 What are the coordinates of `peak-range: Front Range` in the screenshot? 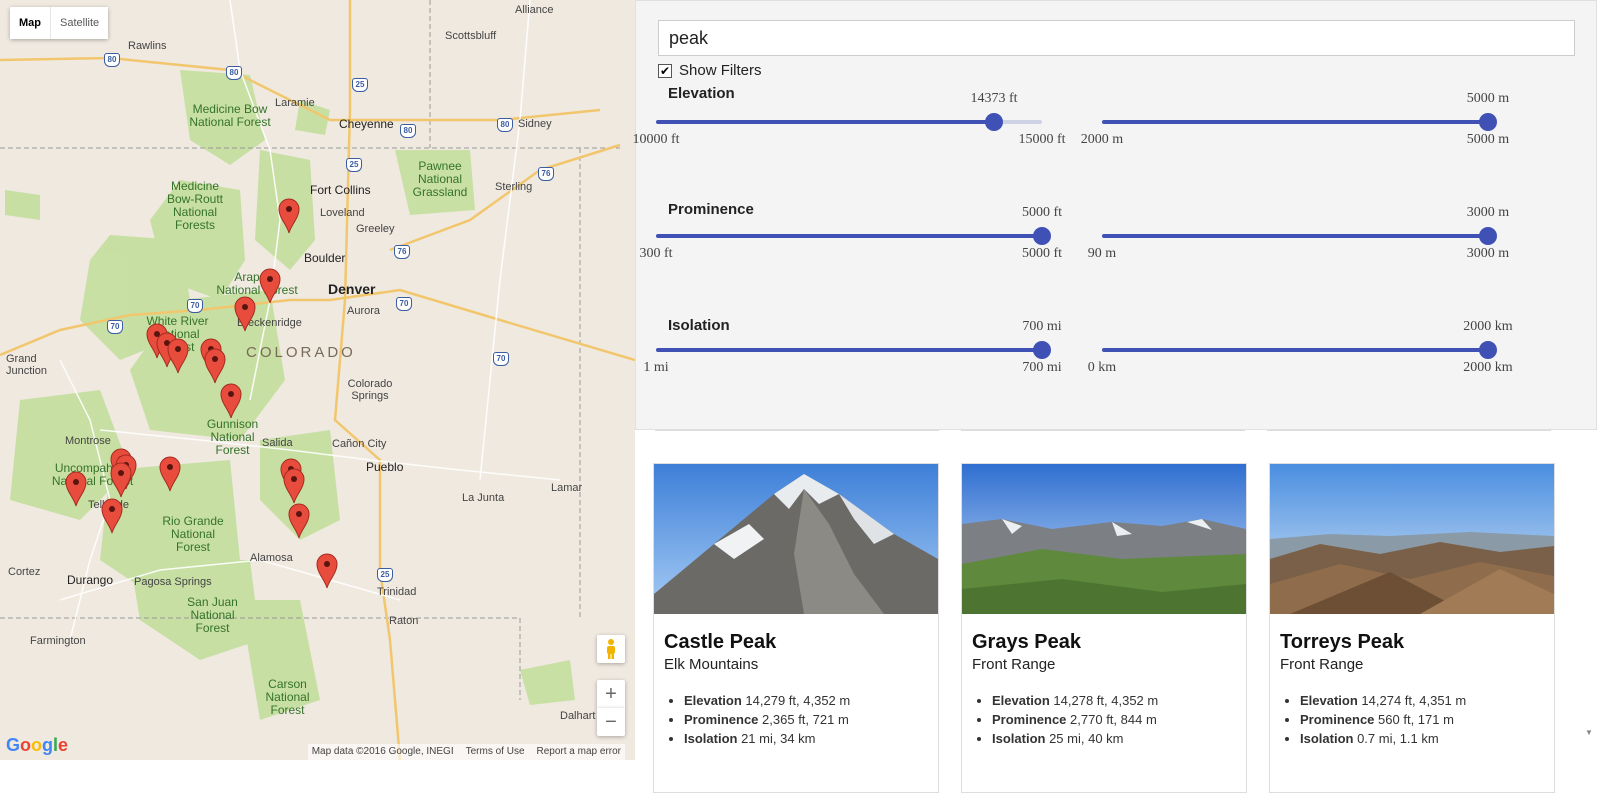 It's located at (1322, 664).